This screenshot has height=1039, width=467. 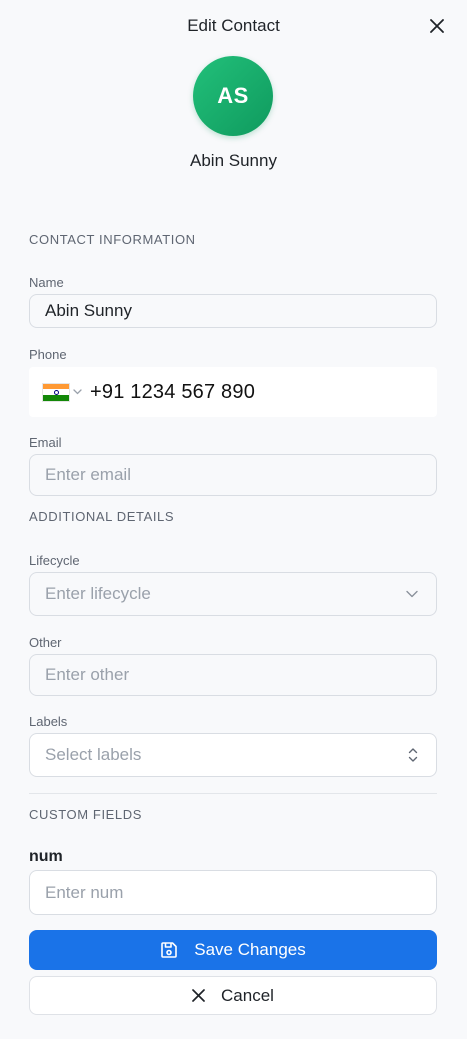 What do you see at coordinates (56, 392) in the screenshot?
I see `india-flag-icon` at bounding box center [56, 392].